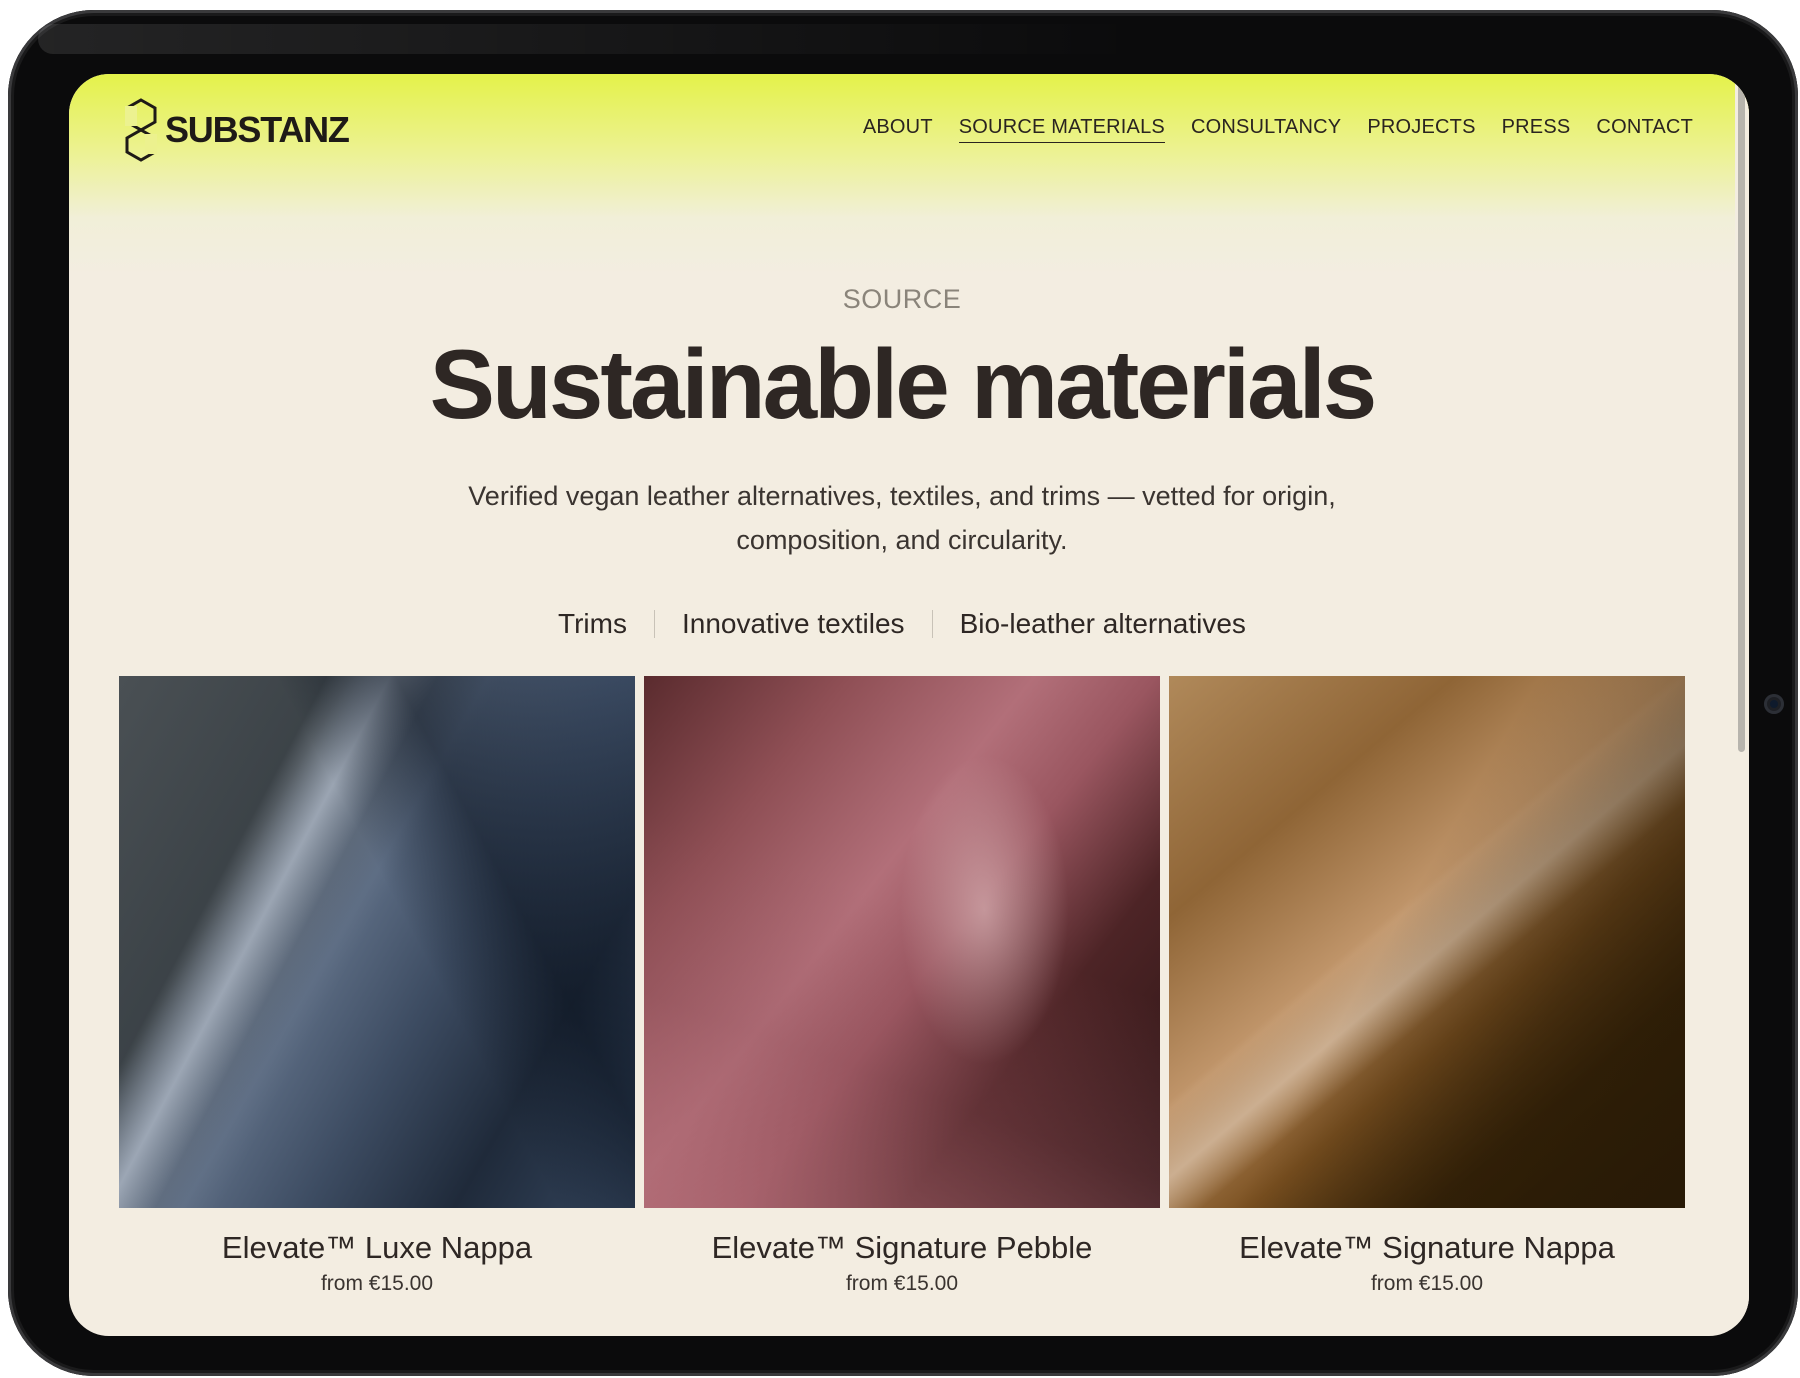 The height and width of the screenshot is (1378, 1800). I want to click on scrollbar, so click(1742, 705).